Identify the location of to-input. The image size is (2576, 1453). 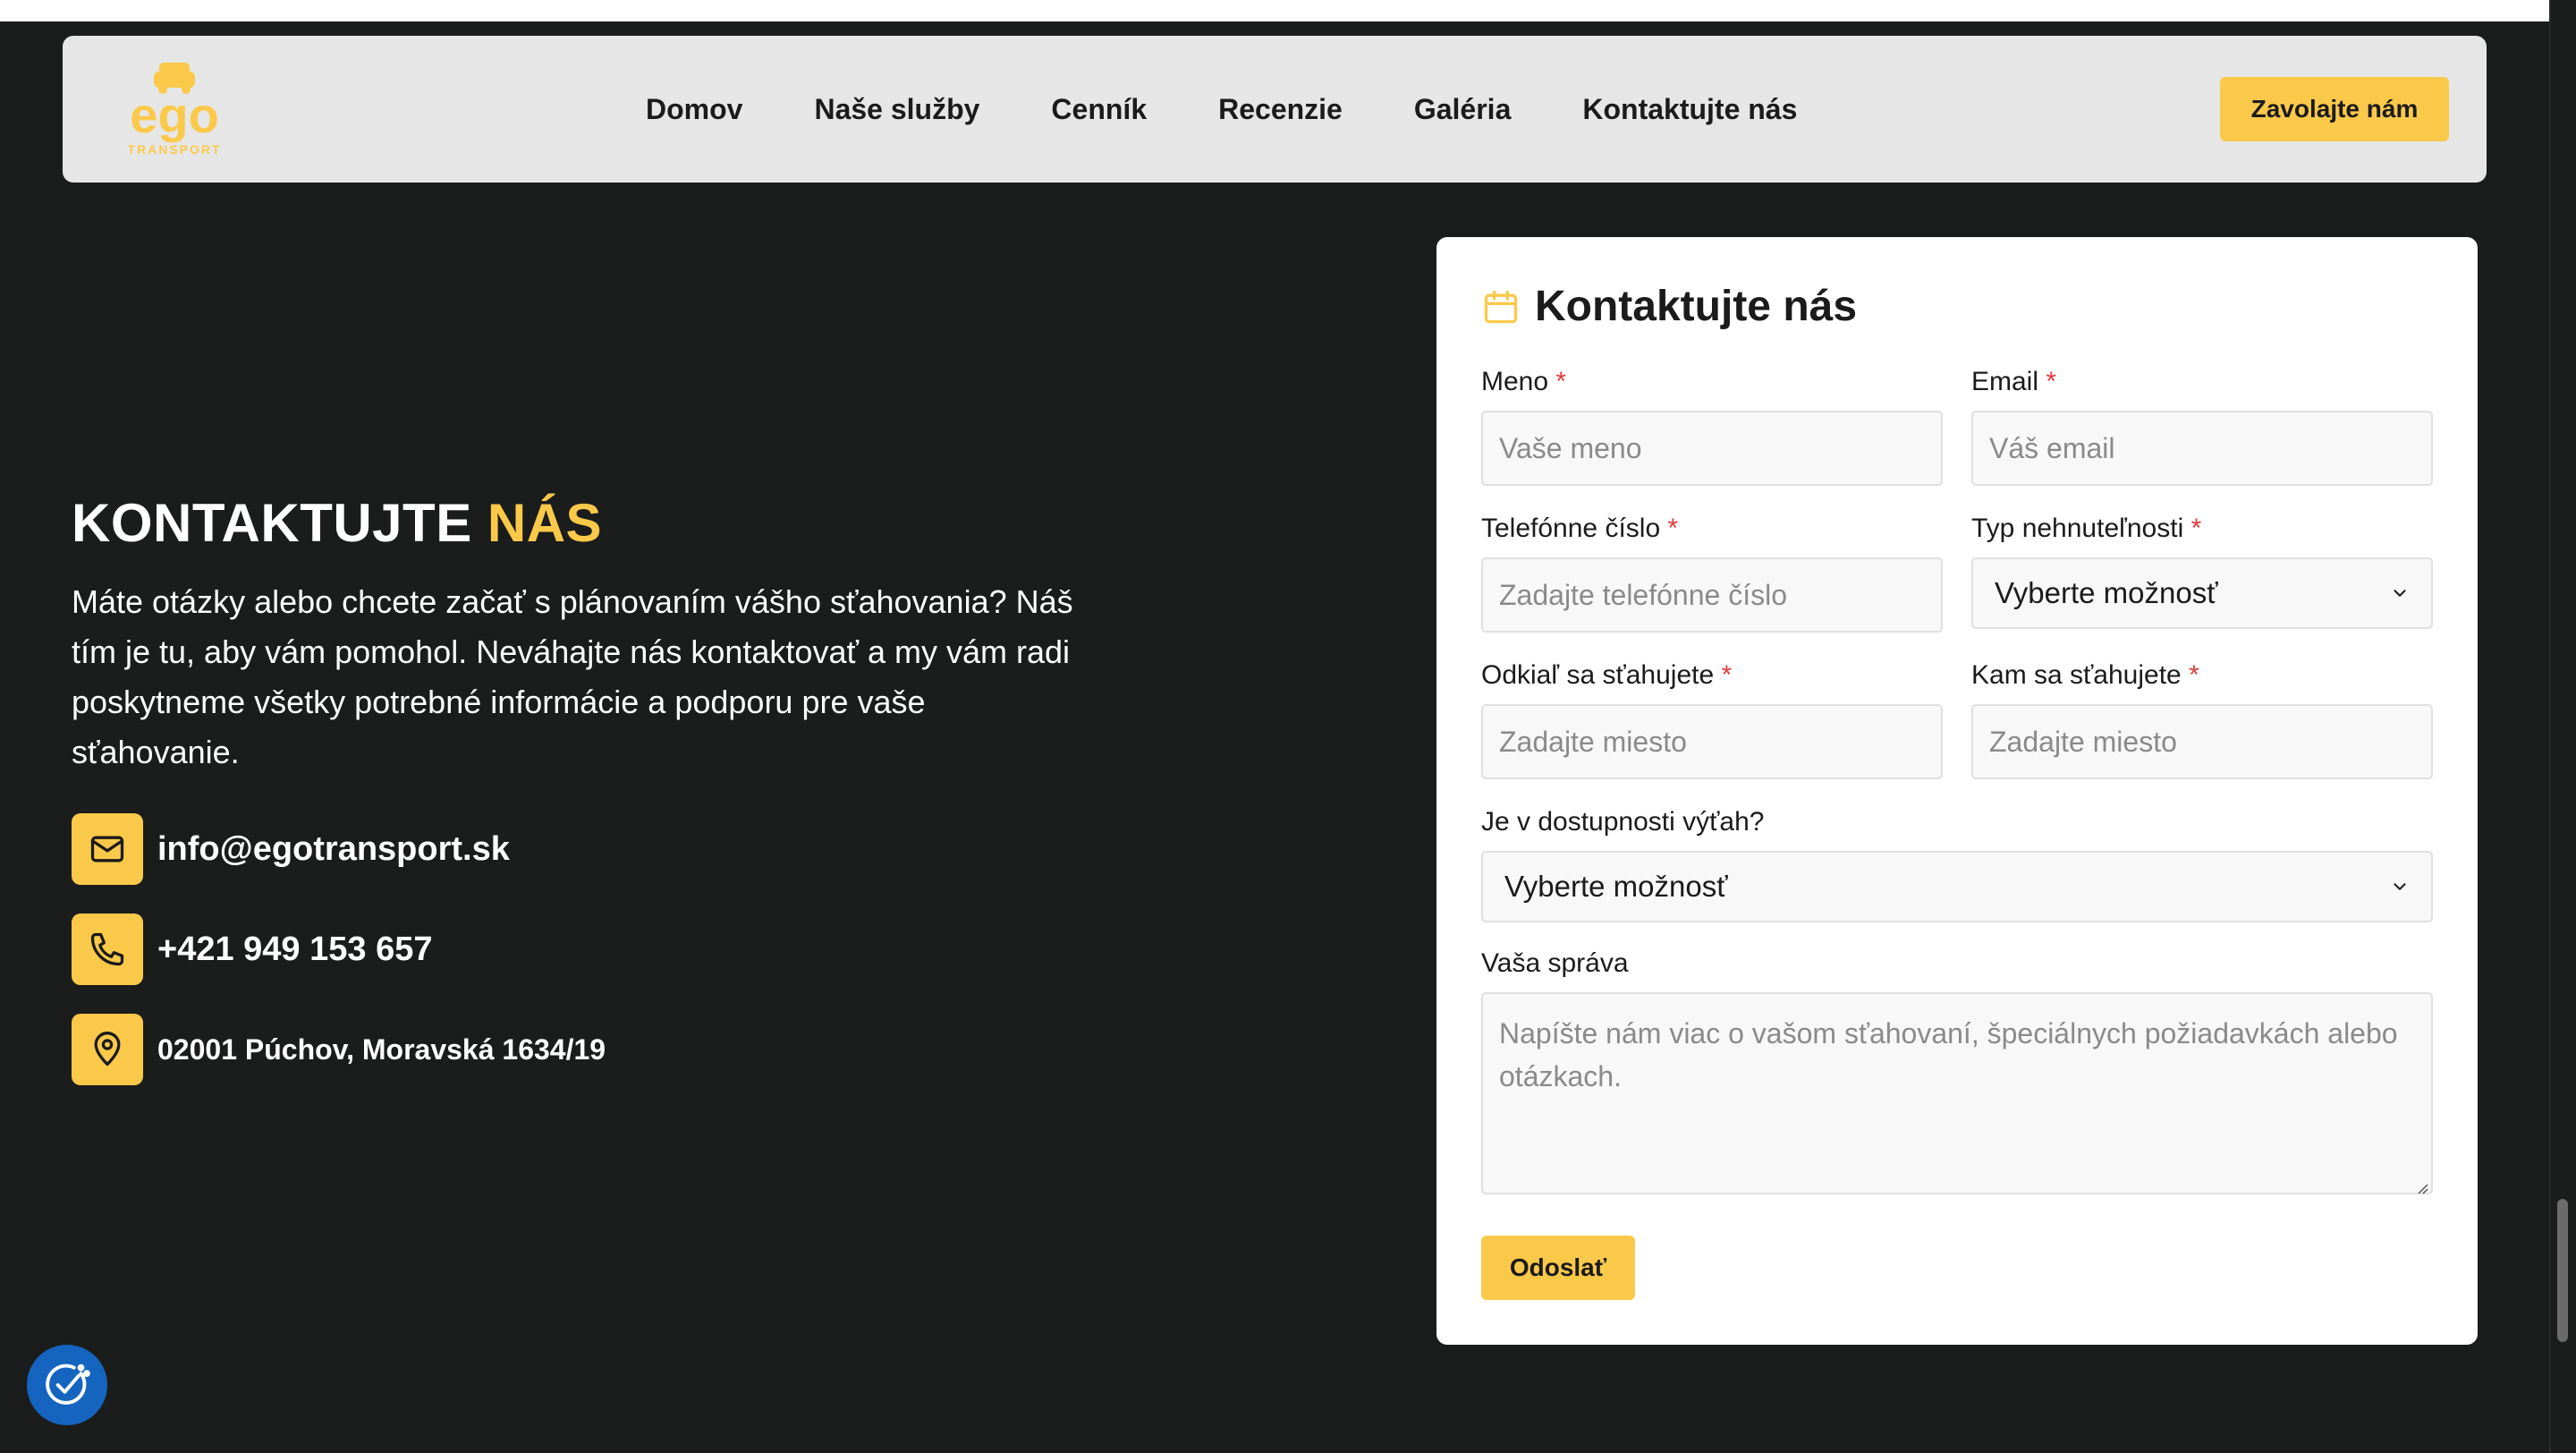
(2202, 741).